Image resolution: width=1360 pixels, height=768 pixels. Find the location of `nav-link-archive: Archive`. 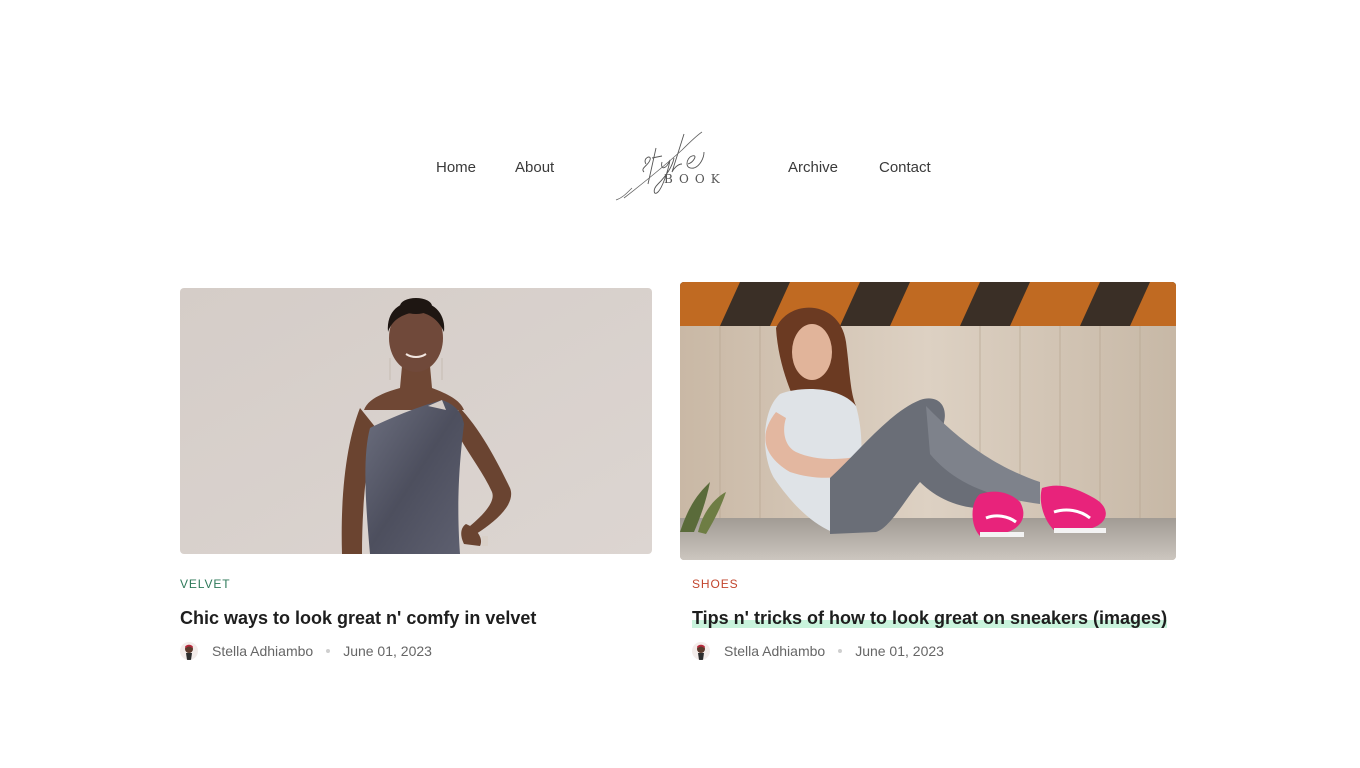

nav-link-archive: Archive is located at coordinates (813, 168).